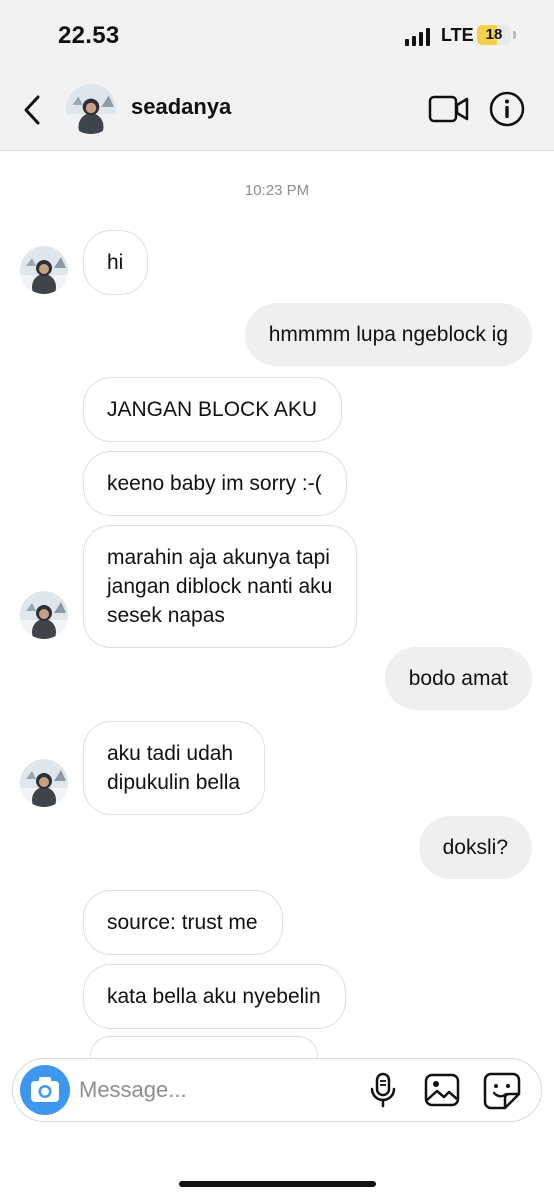 The height and width of the screenshot is (1200, 554). I want to click on message-text: aku tadi udah dipukulin bella, so click(174, 768).